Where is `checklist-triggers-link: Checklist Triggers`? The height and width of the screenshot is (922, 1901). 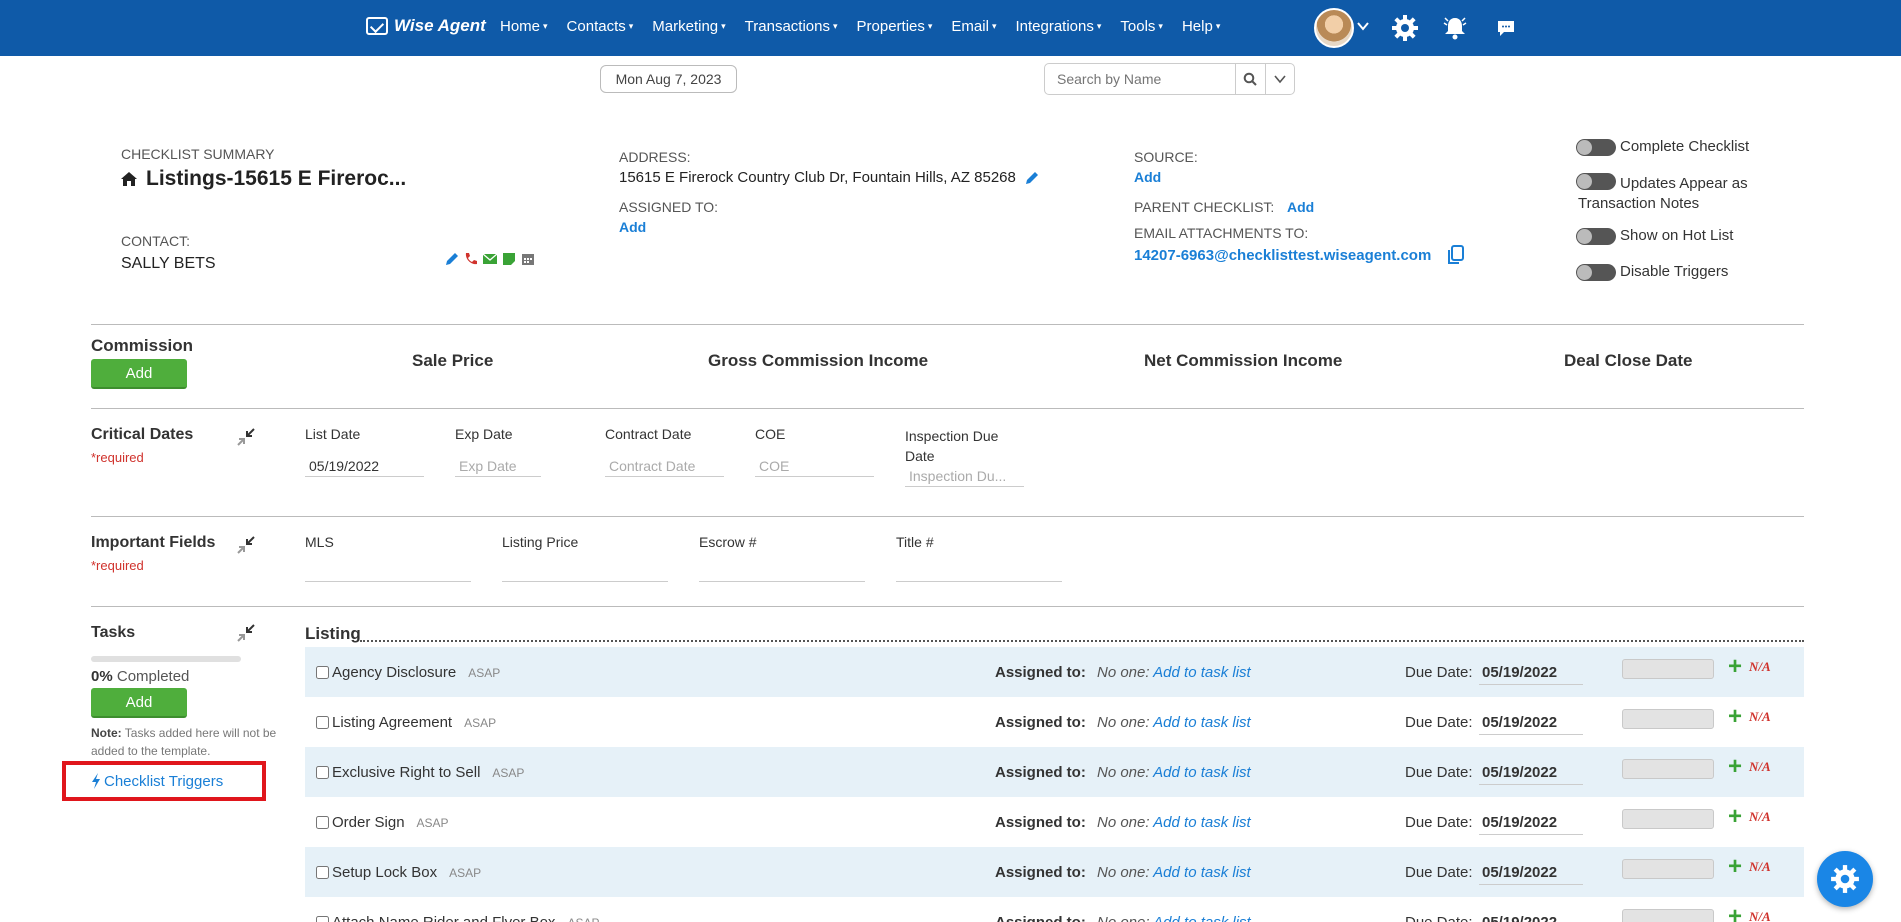 checklist-triggers-link: Checklist Triggers is located at coordinates (157, 781).